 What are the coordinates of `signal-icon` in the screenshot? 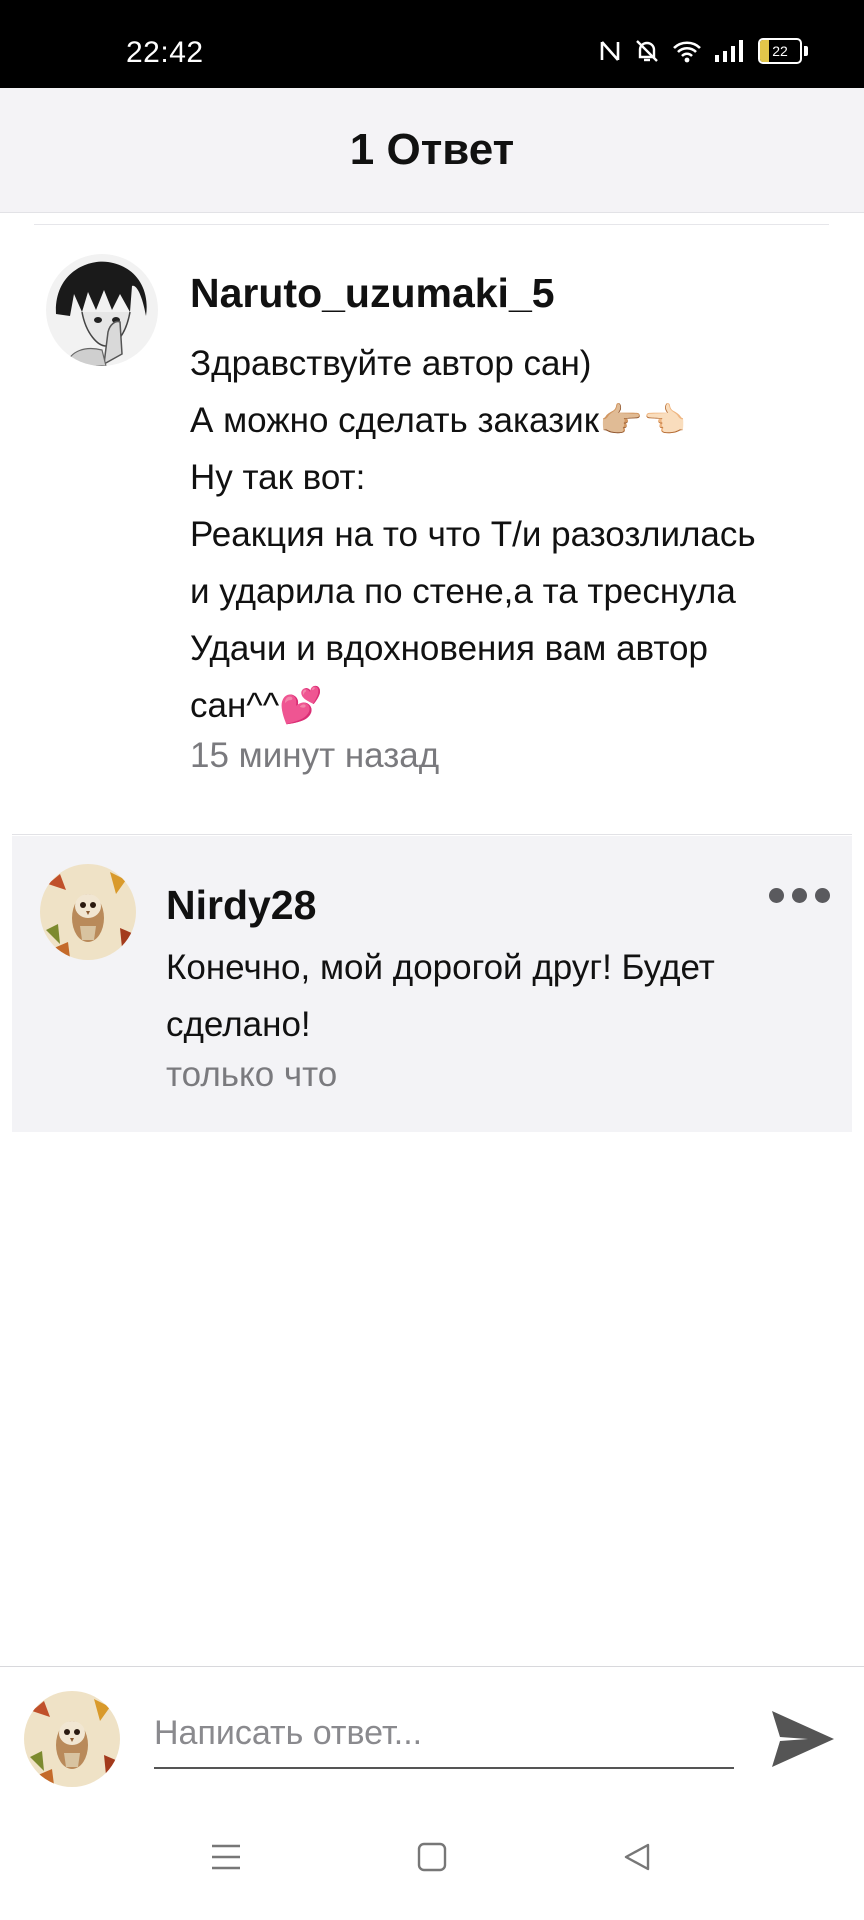 It's located at (729, 51).